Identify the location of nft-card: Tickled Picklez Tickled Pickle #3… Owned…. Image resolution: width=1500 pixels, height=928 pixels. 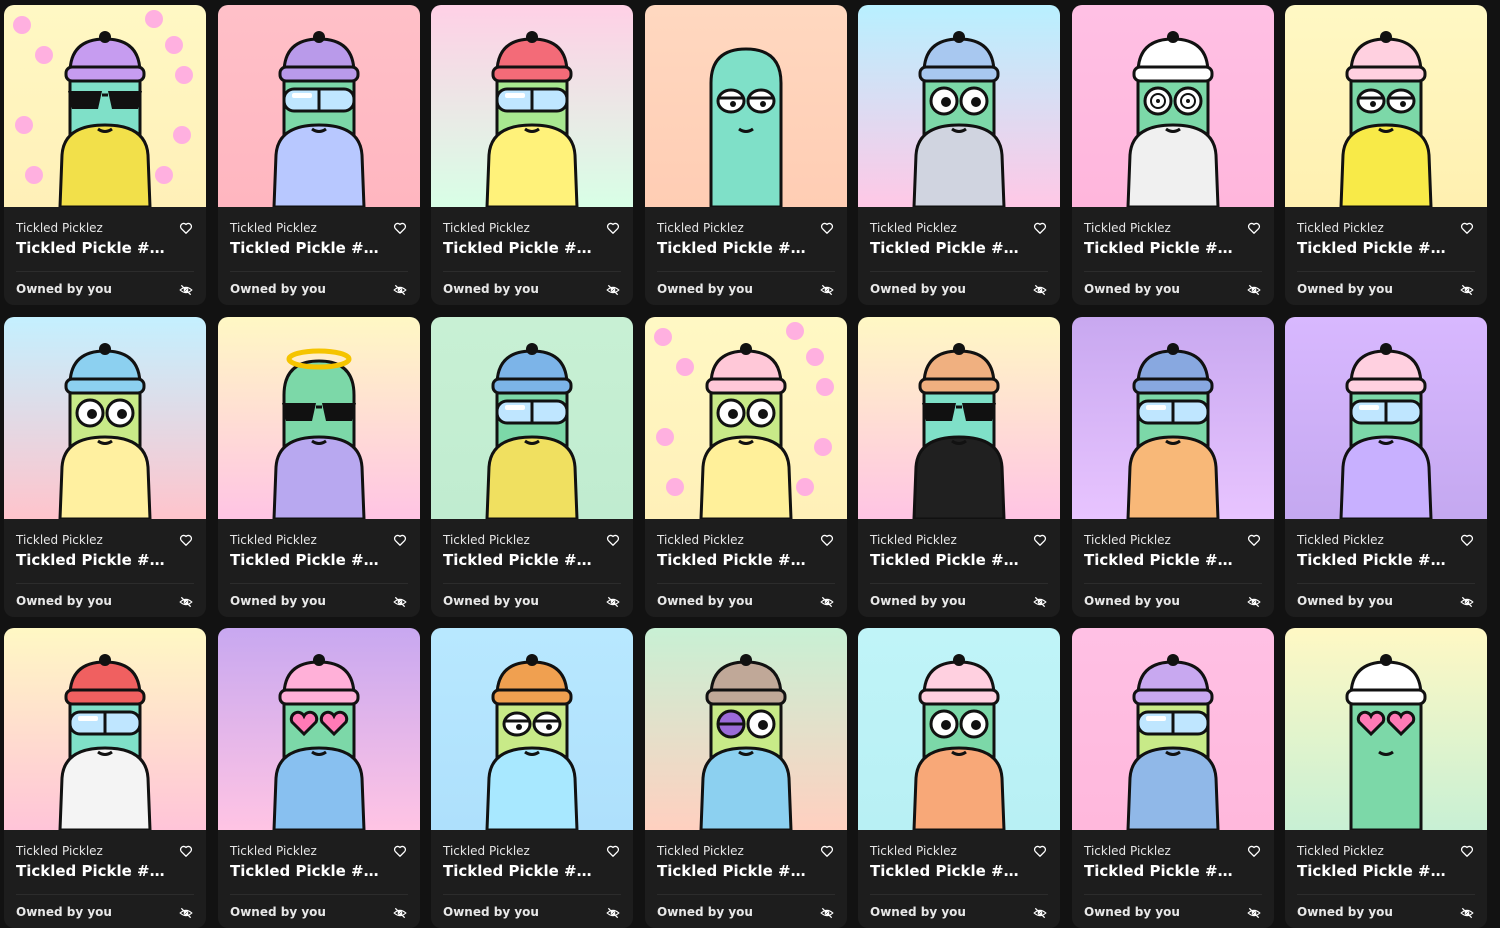
(319, 155).